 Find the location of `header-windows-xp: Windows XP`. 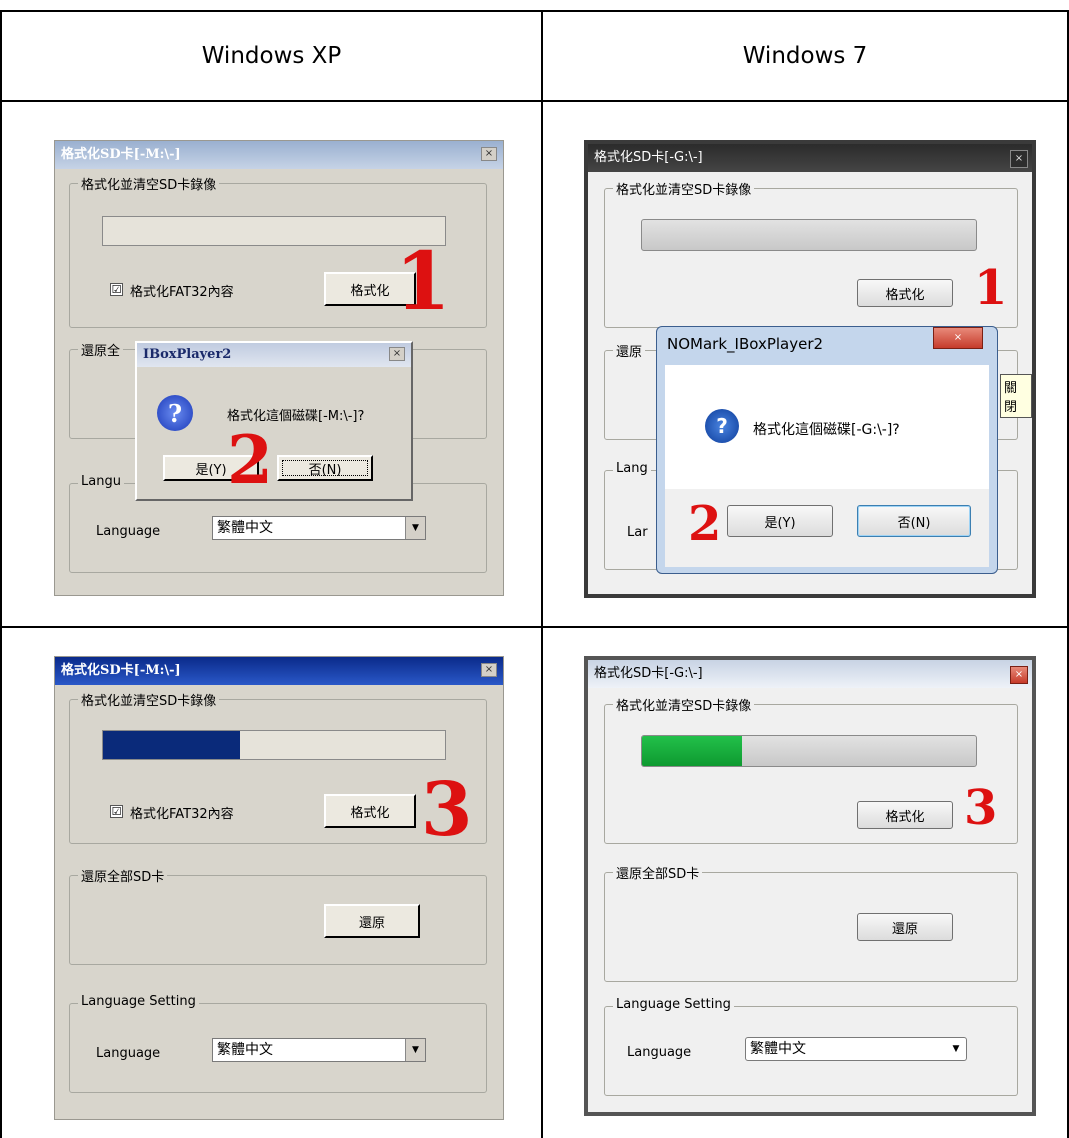

header-windows-xp: Windows XP is located at coordinates (271, 56).